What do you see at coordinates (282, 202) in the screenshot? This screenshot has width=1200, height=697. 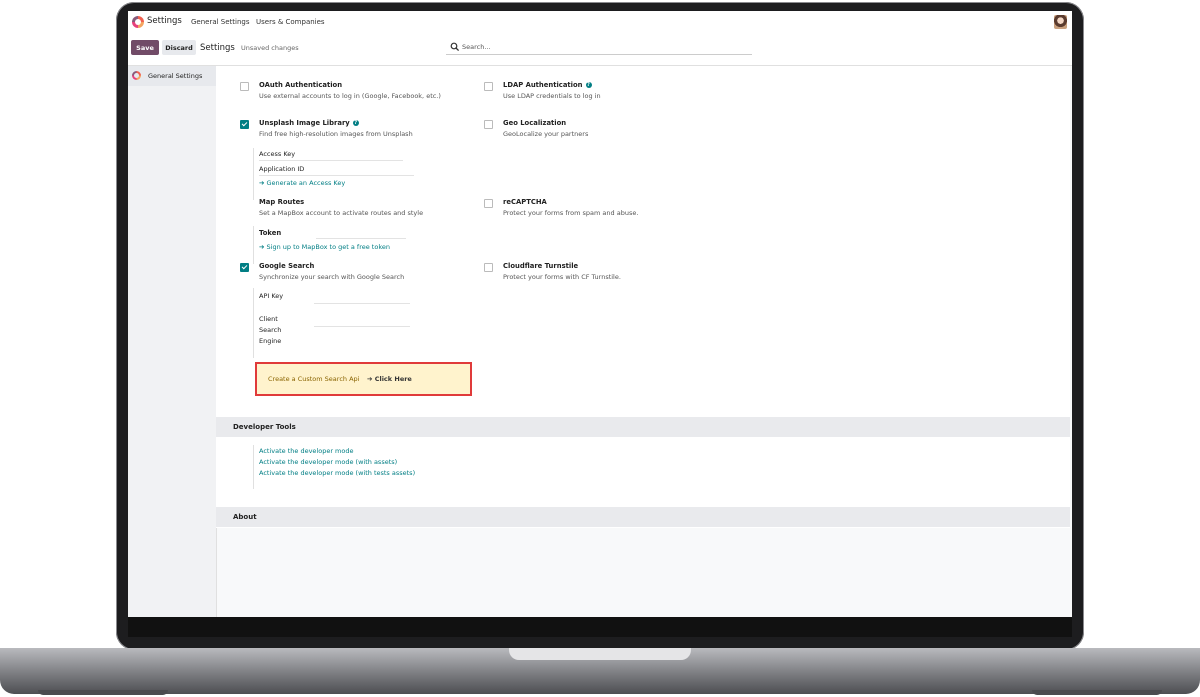 I see `map-routes-title: Map Routes` at bounding box center [282, 202].